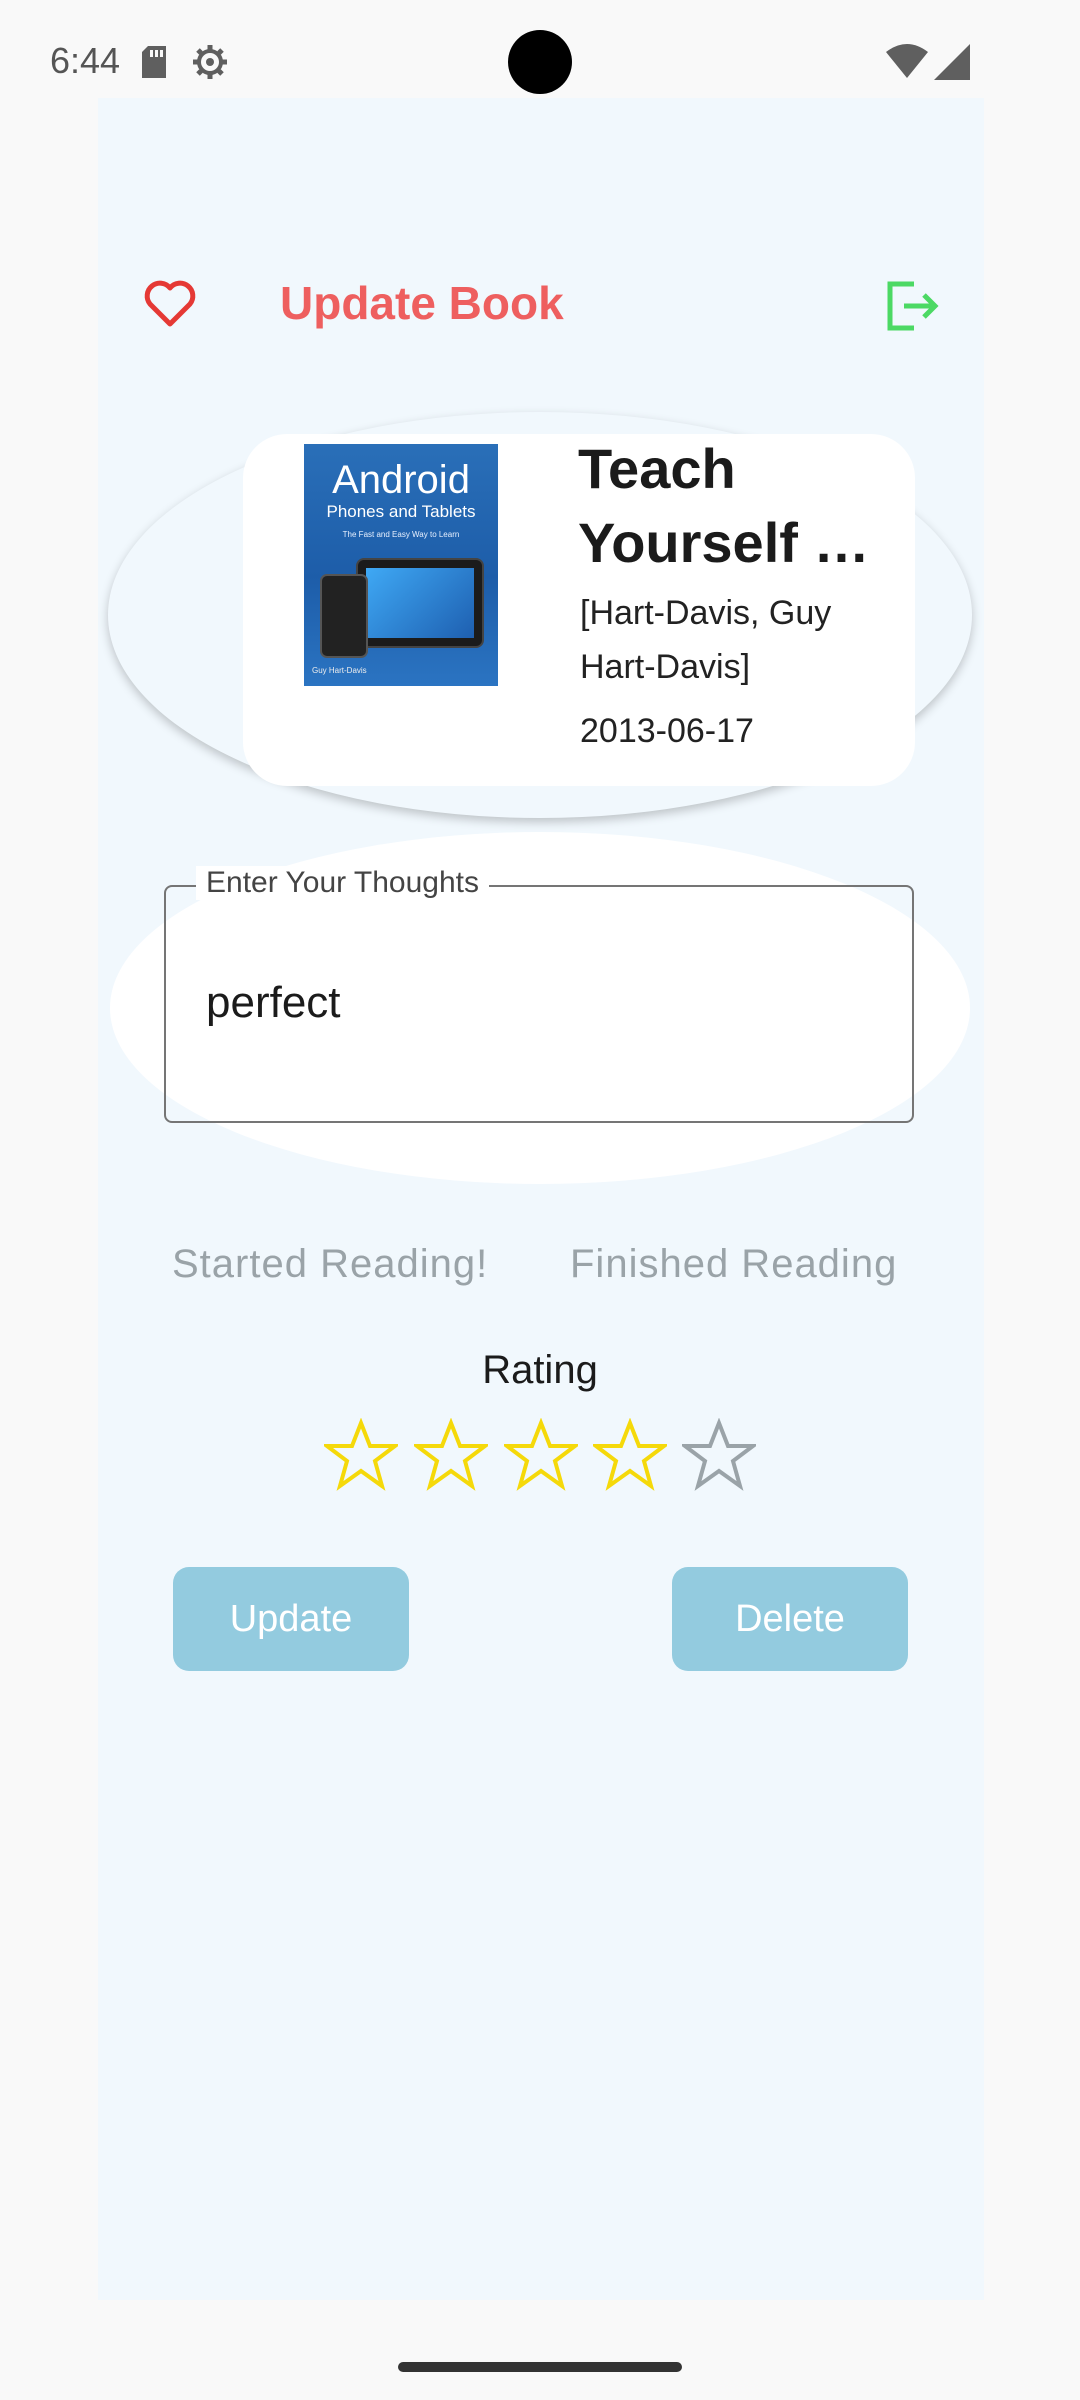  What do you see at coordinates (401, 480) in the screenshot?
I see `cover-brand-text: Android` at bounding box center [401, 480].